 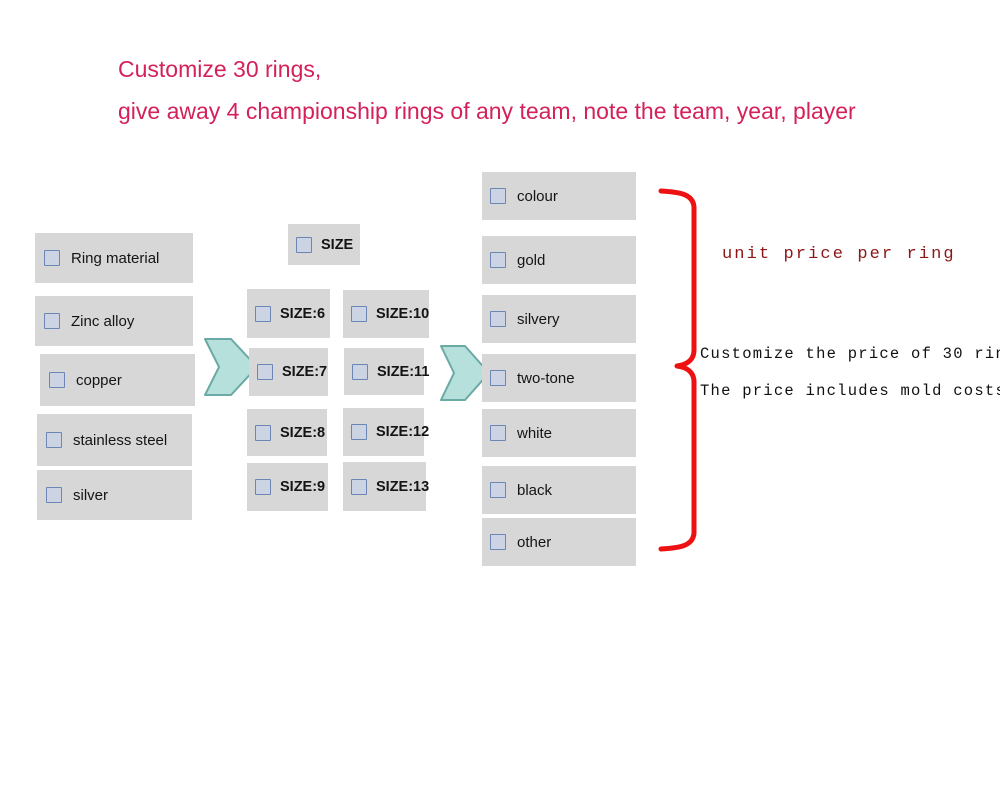 What do you see at coordinates (120, 440) in the screenshot?
I see `option-label: stainless steel` at bounding box center [120, 440].